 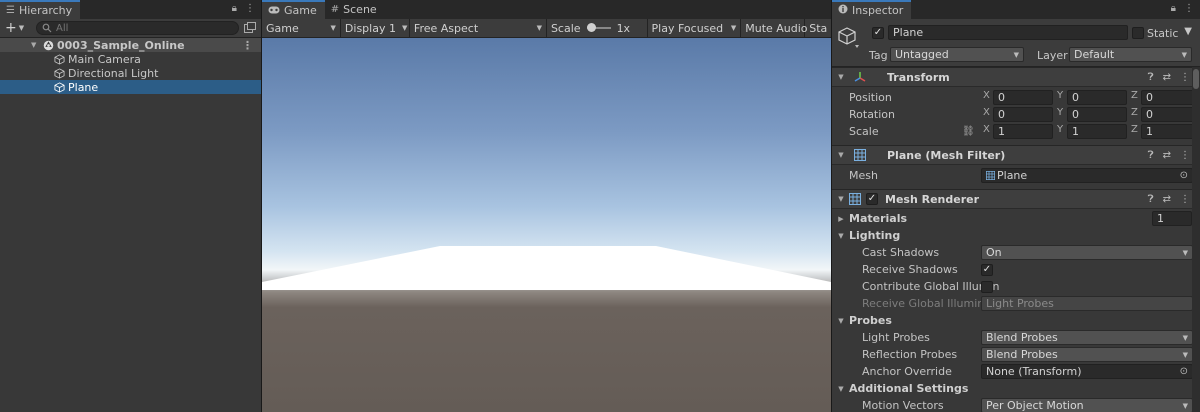 What do you see at coordinates (872, 199) in the screenshot?
I see `mesh-renderer-enabled-checkbox: ✓` at bounding box center [872, 199].